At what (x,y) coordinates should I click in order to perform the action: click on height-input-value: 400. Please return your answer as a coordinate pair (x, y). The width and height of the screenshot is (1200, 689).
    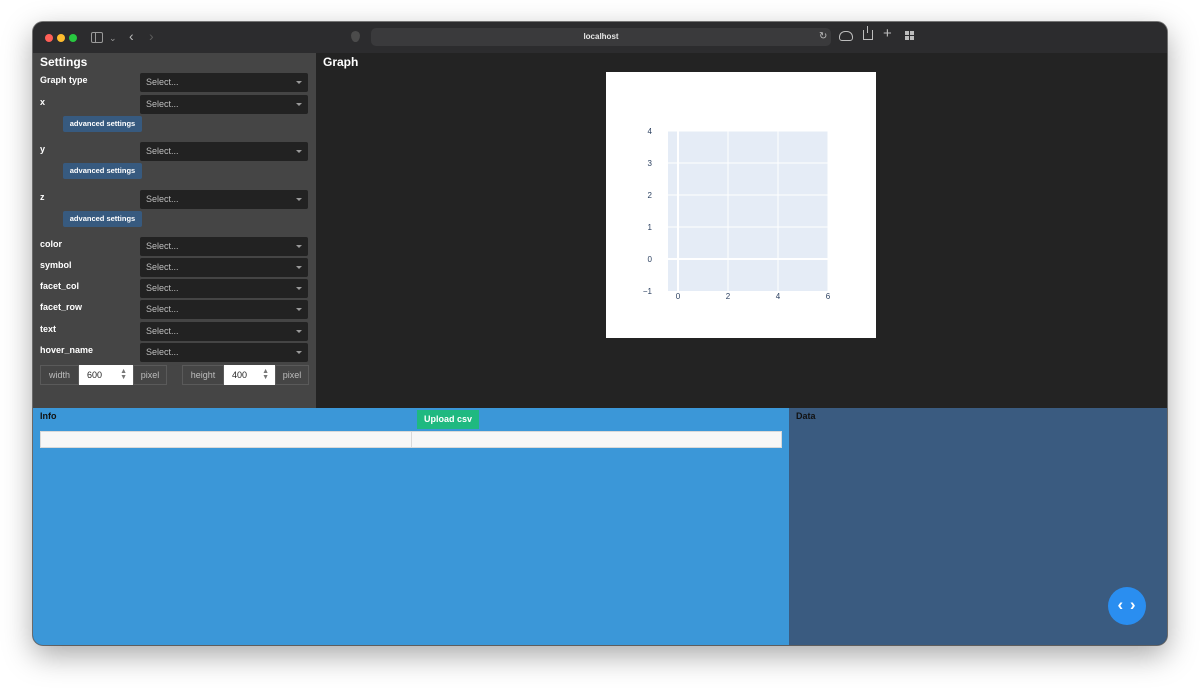
    Looking at the image, I should click on (240, 375).